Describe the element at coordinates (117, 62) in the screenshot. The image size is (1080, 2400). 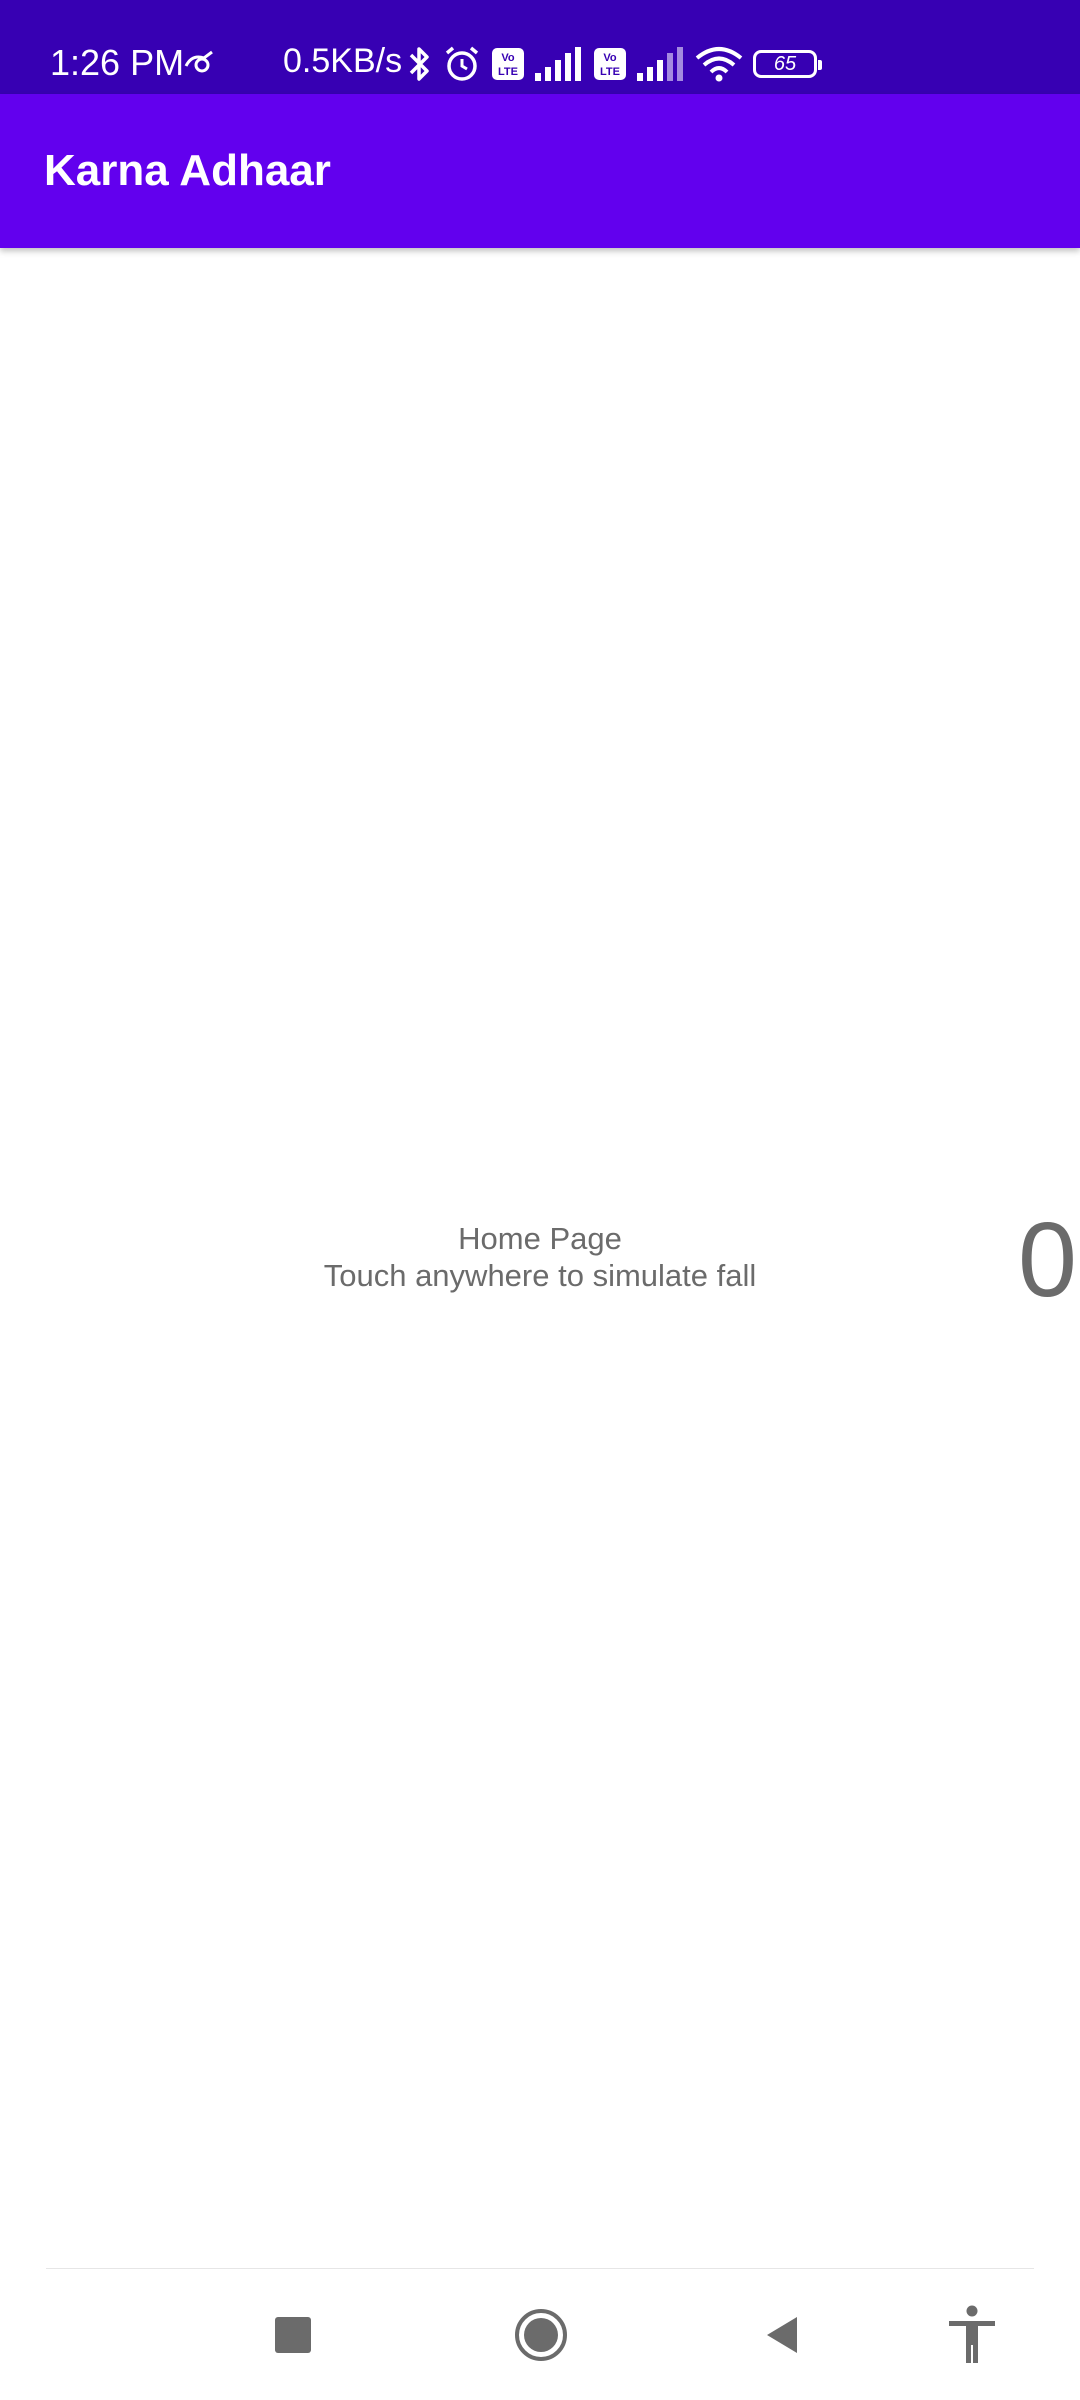
I see `status-time: 1:26 PM` at that location.